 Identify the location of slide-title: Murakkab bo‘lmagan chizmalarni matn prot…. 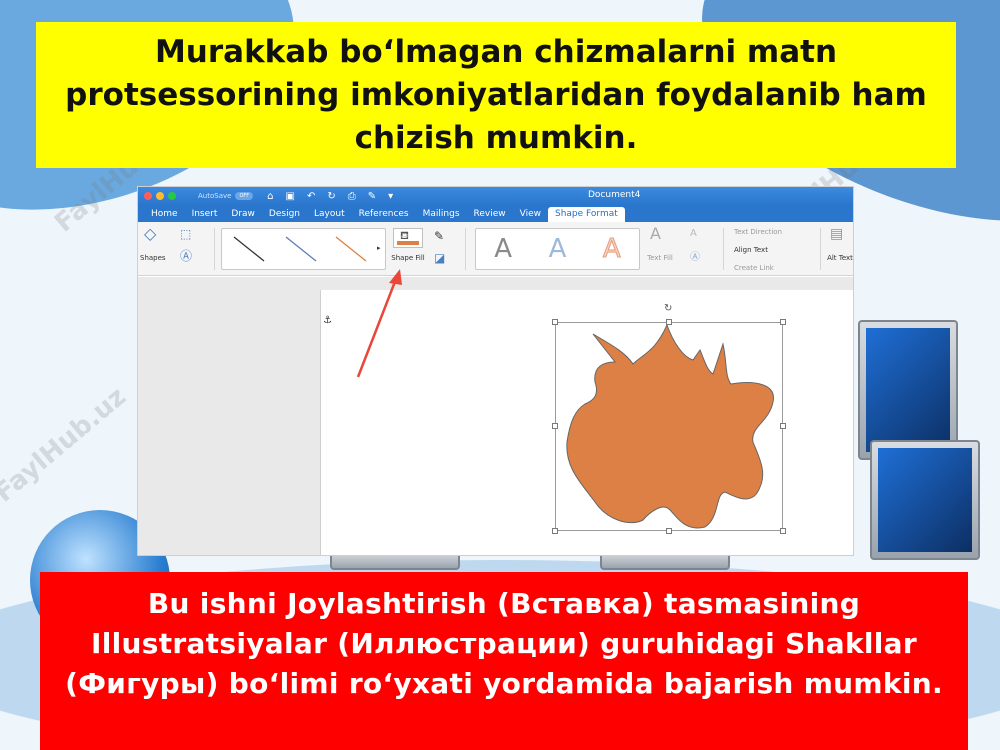
(496, 94).